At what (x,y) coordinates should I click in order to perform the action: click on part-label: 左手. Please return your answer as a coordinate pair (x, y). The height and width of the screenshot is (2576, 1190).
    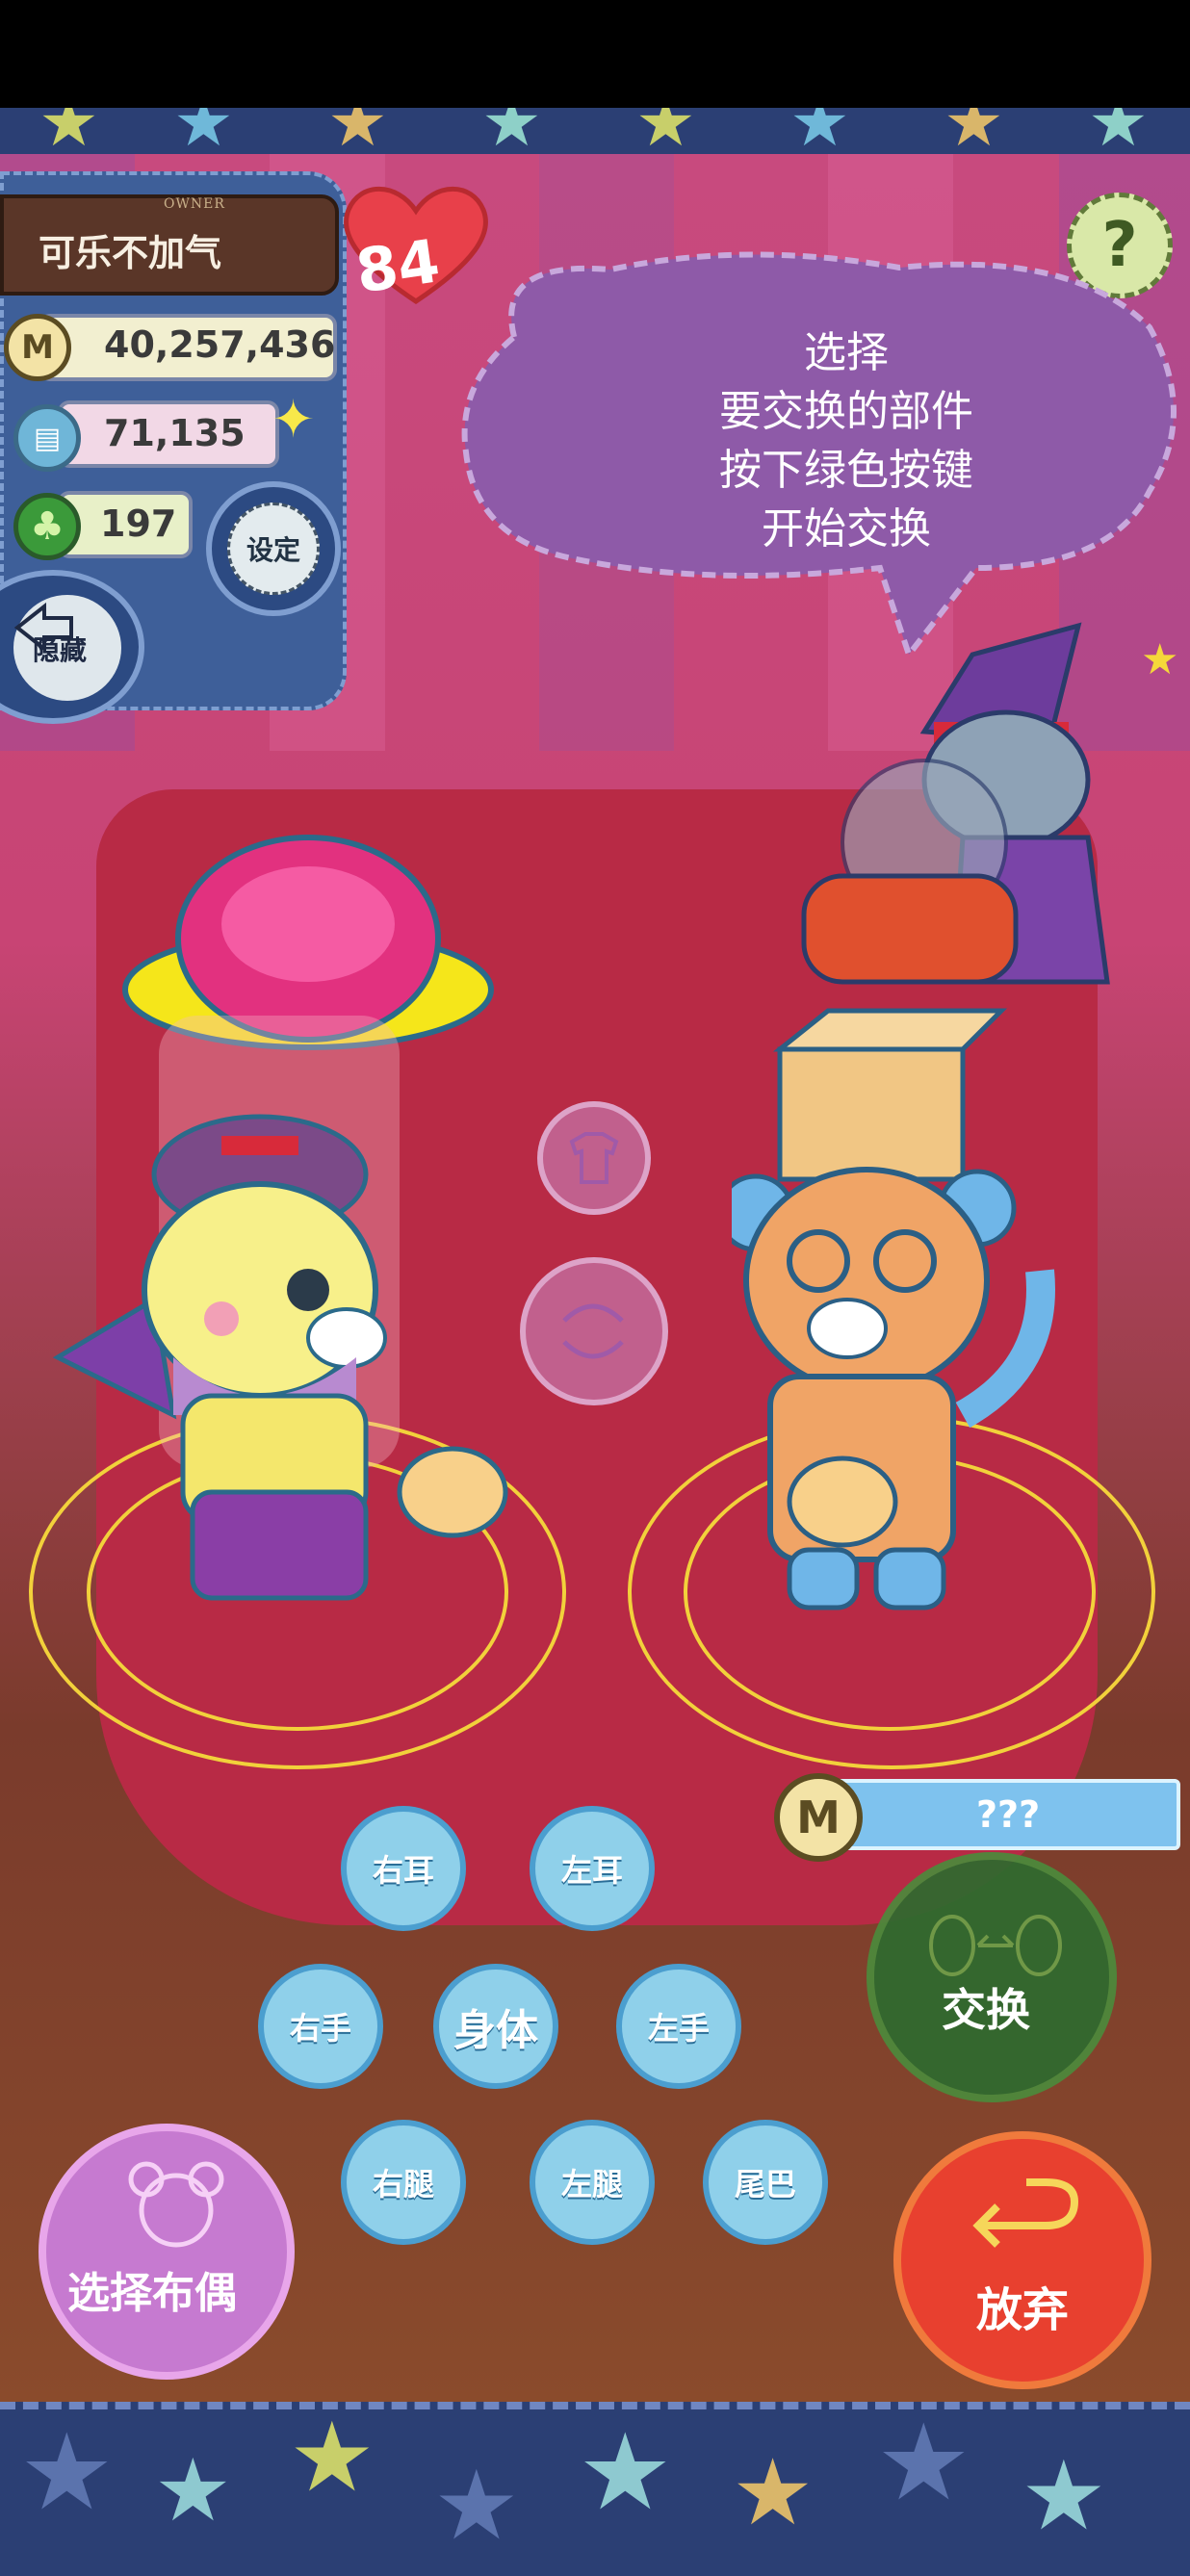
    Looking at the image, I should click on (679, 2028).